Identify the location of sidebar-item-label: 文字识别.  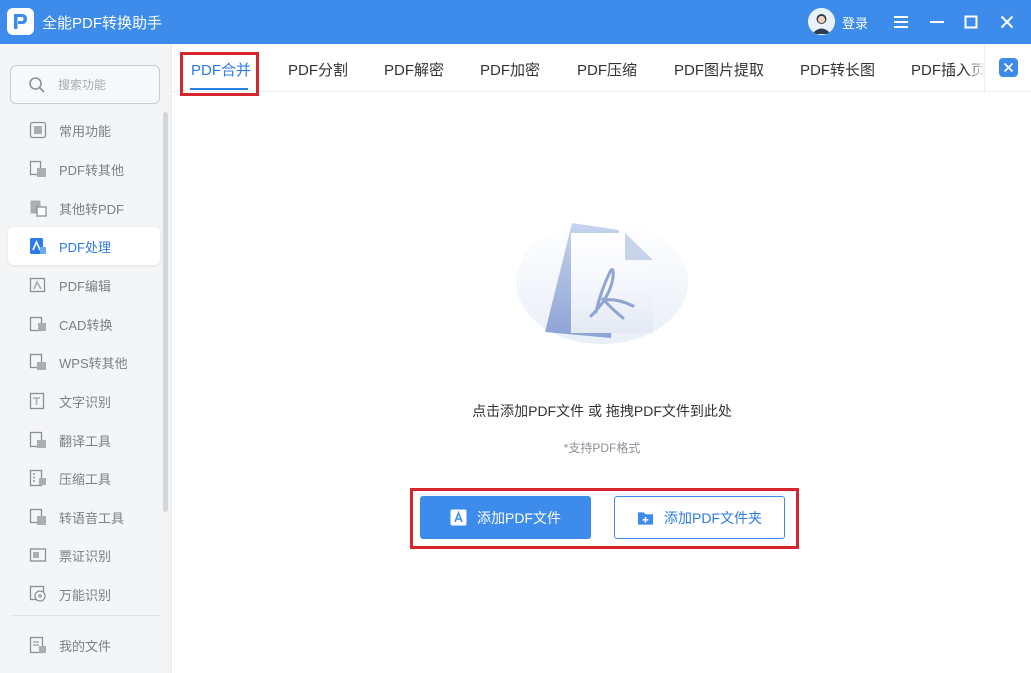
(85, 402).